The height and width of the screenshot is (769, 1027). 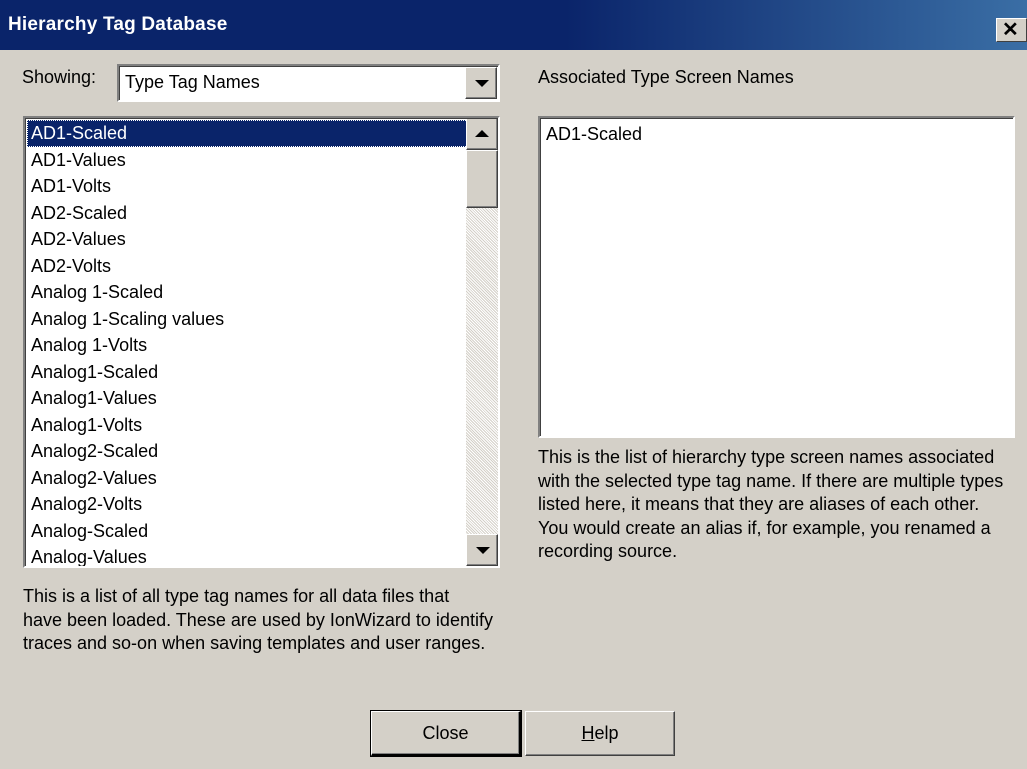 I want to click on close-button: Close, so click(x=446, y=733).